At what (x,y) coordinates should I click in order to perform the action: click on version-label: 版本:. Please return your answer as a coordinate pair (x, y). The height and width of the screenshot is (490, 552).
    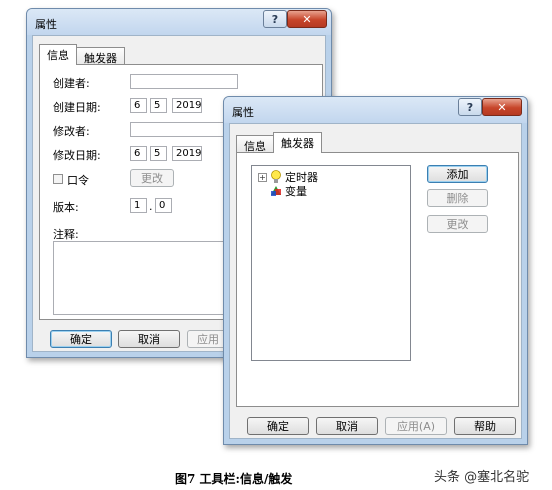
    Looking at the image, I should click on (66, 207).